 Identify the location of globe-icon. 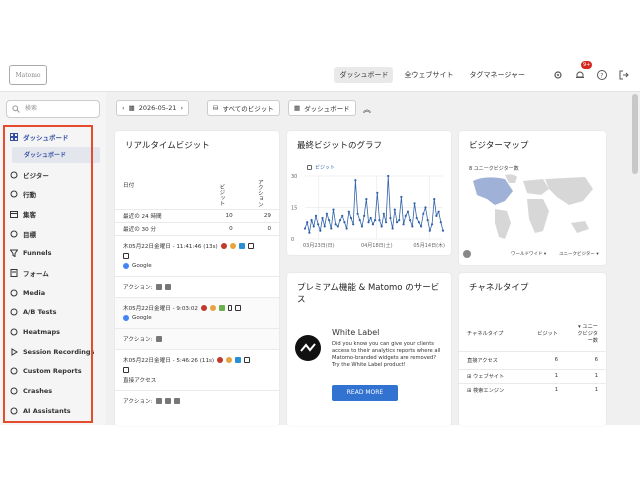
(467, 254).